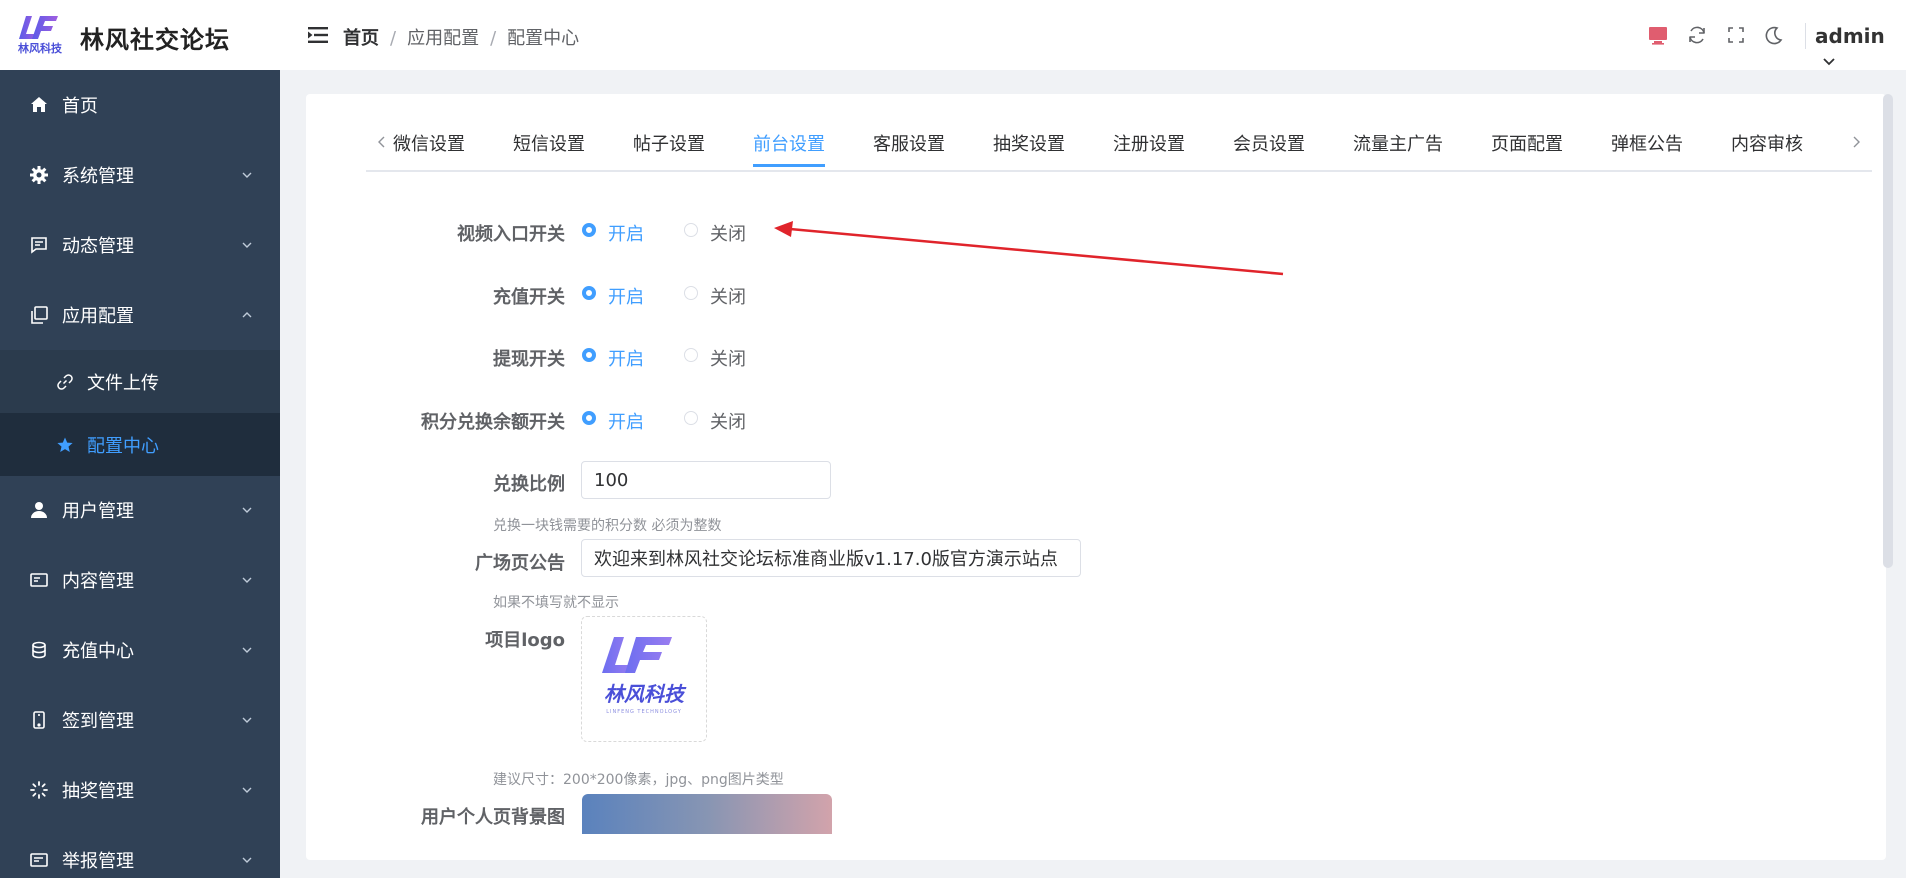 The height and width of the screenshot is (878, 1906). Describe the element at coordinates (429, 143) in the screenshot. I see `tab-wechat: 微信设置` at that location.